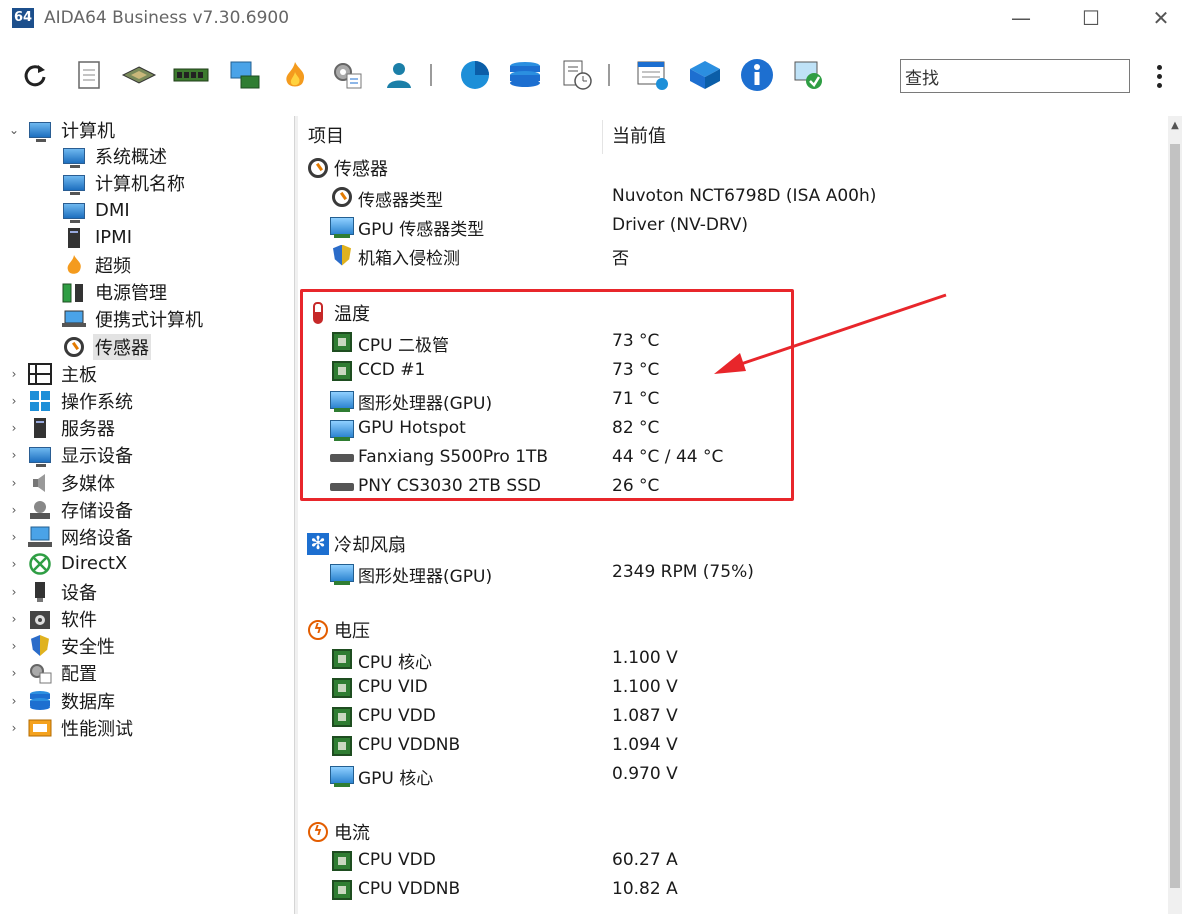 This screenshot has width=1182, height=914. What do you see at coordinates (728, 775) in the screenshot?
I see `list-item: GPU 核心 0.970 V` at bounding box center [728, 775].